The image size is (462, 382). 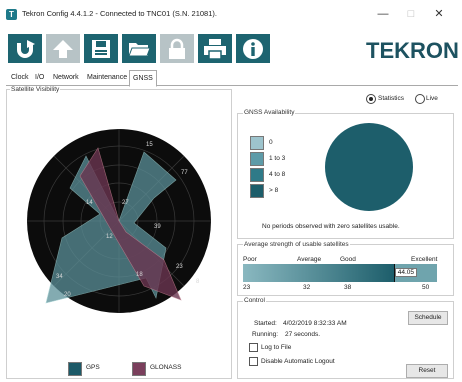 What do you see at coordinates (296, 244) in the screenshot?
I see `strength-title: Average strength of usable satellites` at bounding box center [296, 244].